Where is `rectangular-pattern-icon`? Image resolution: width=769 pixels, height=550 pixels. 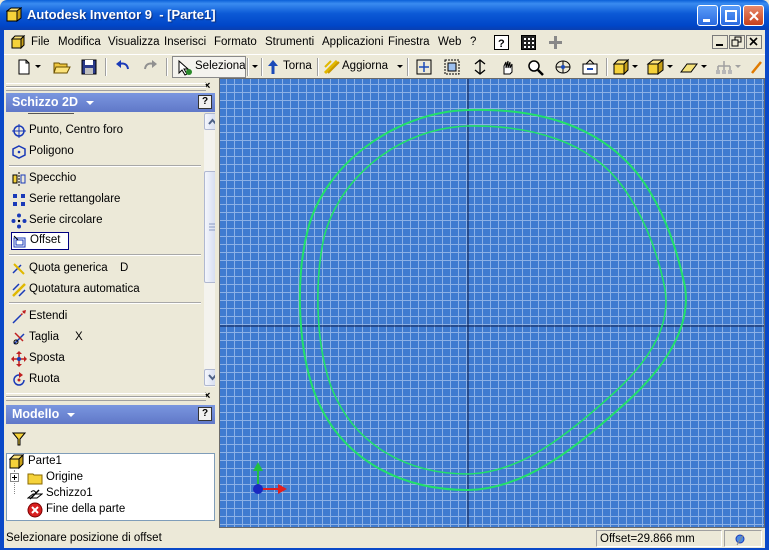 rectangular-pattern-icon is located at coordinates (19, 200).